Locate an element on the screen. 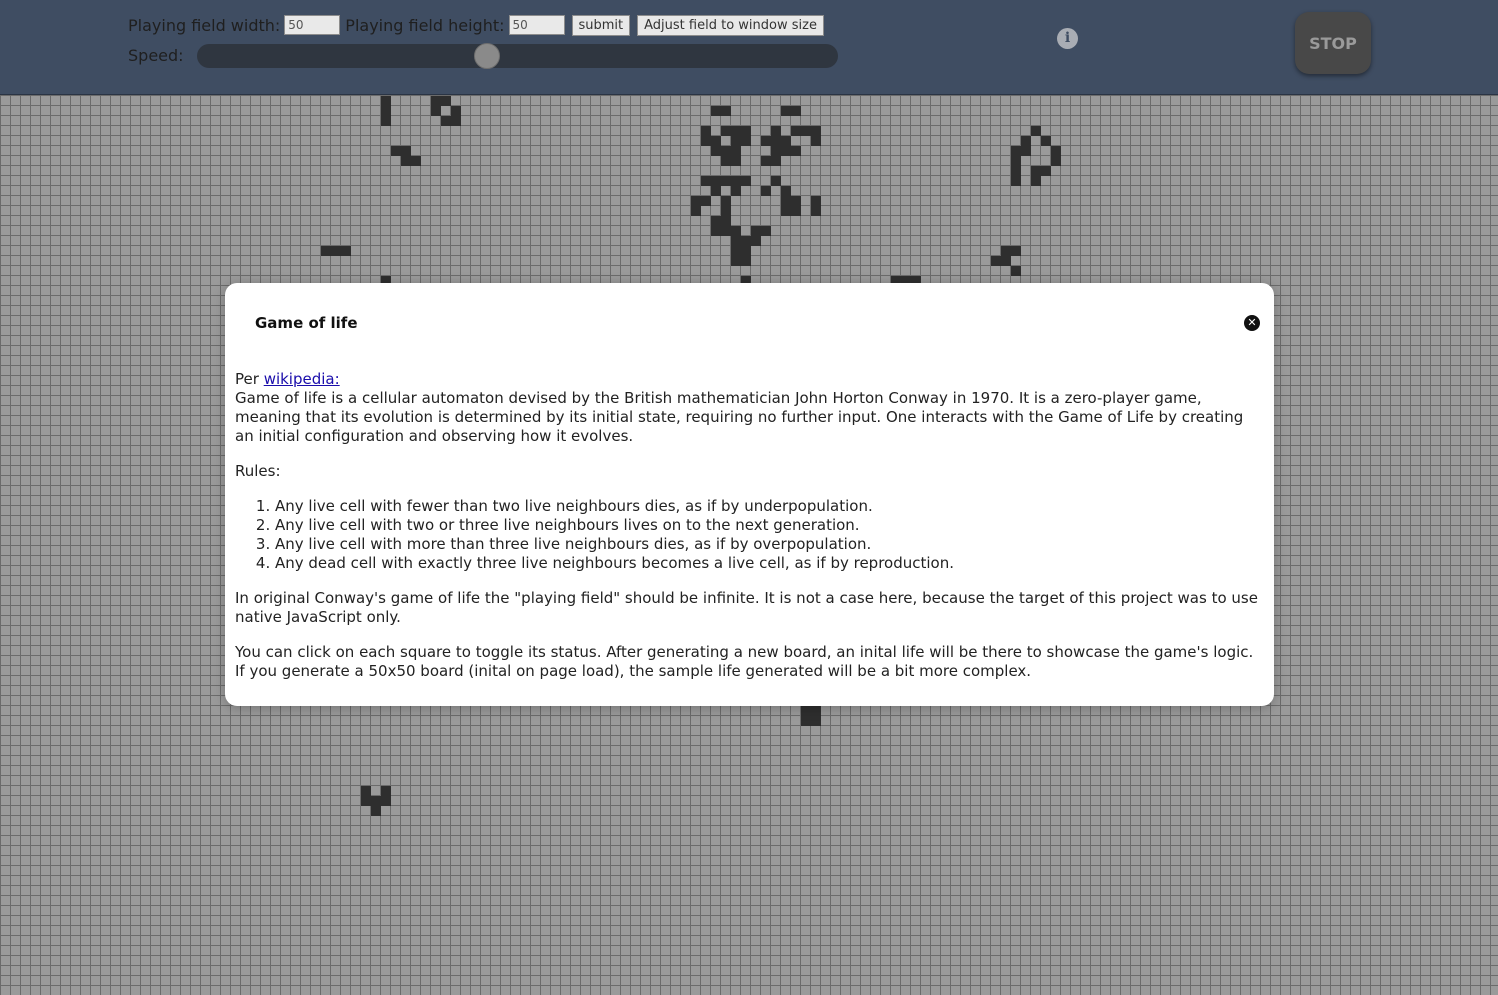 This screenshot has height=995, width=1498. close-icon: ✕ is located at coordinates (1252, 323).